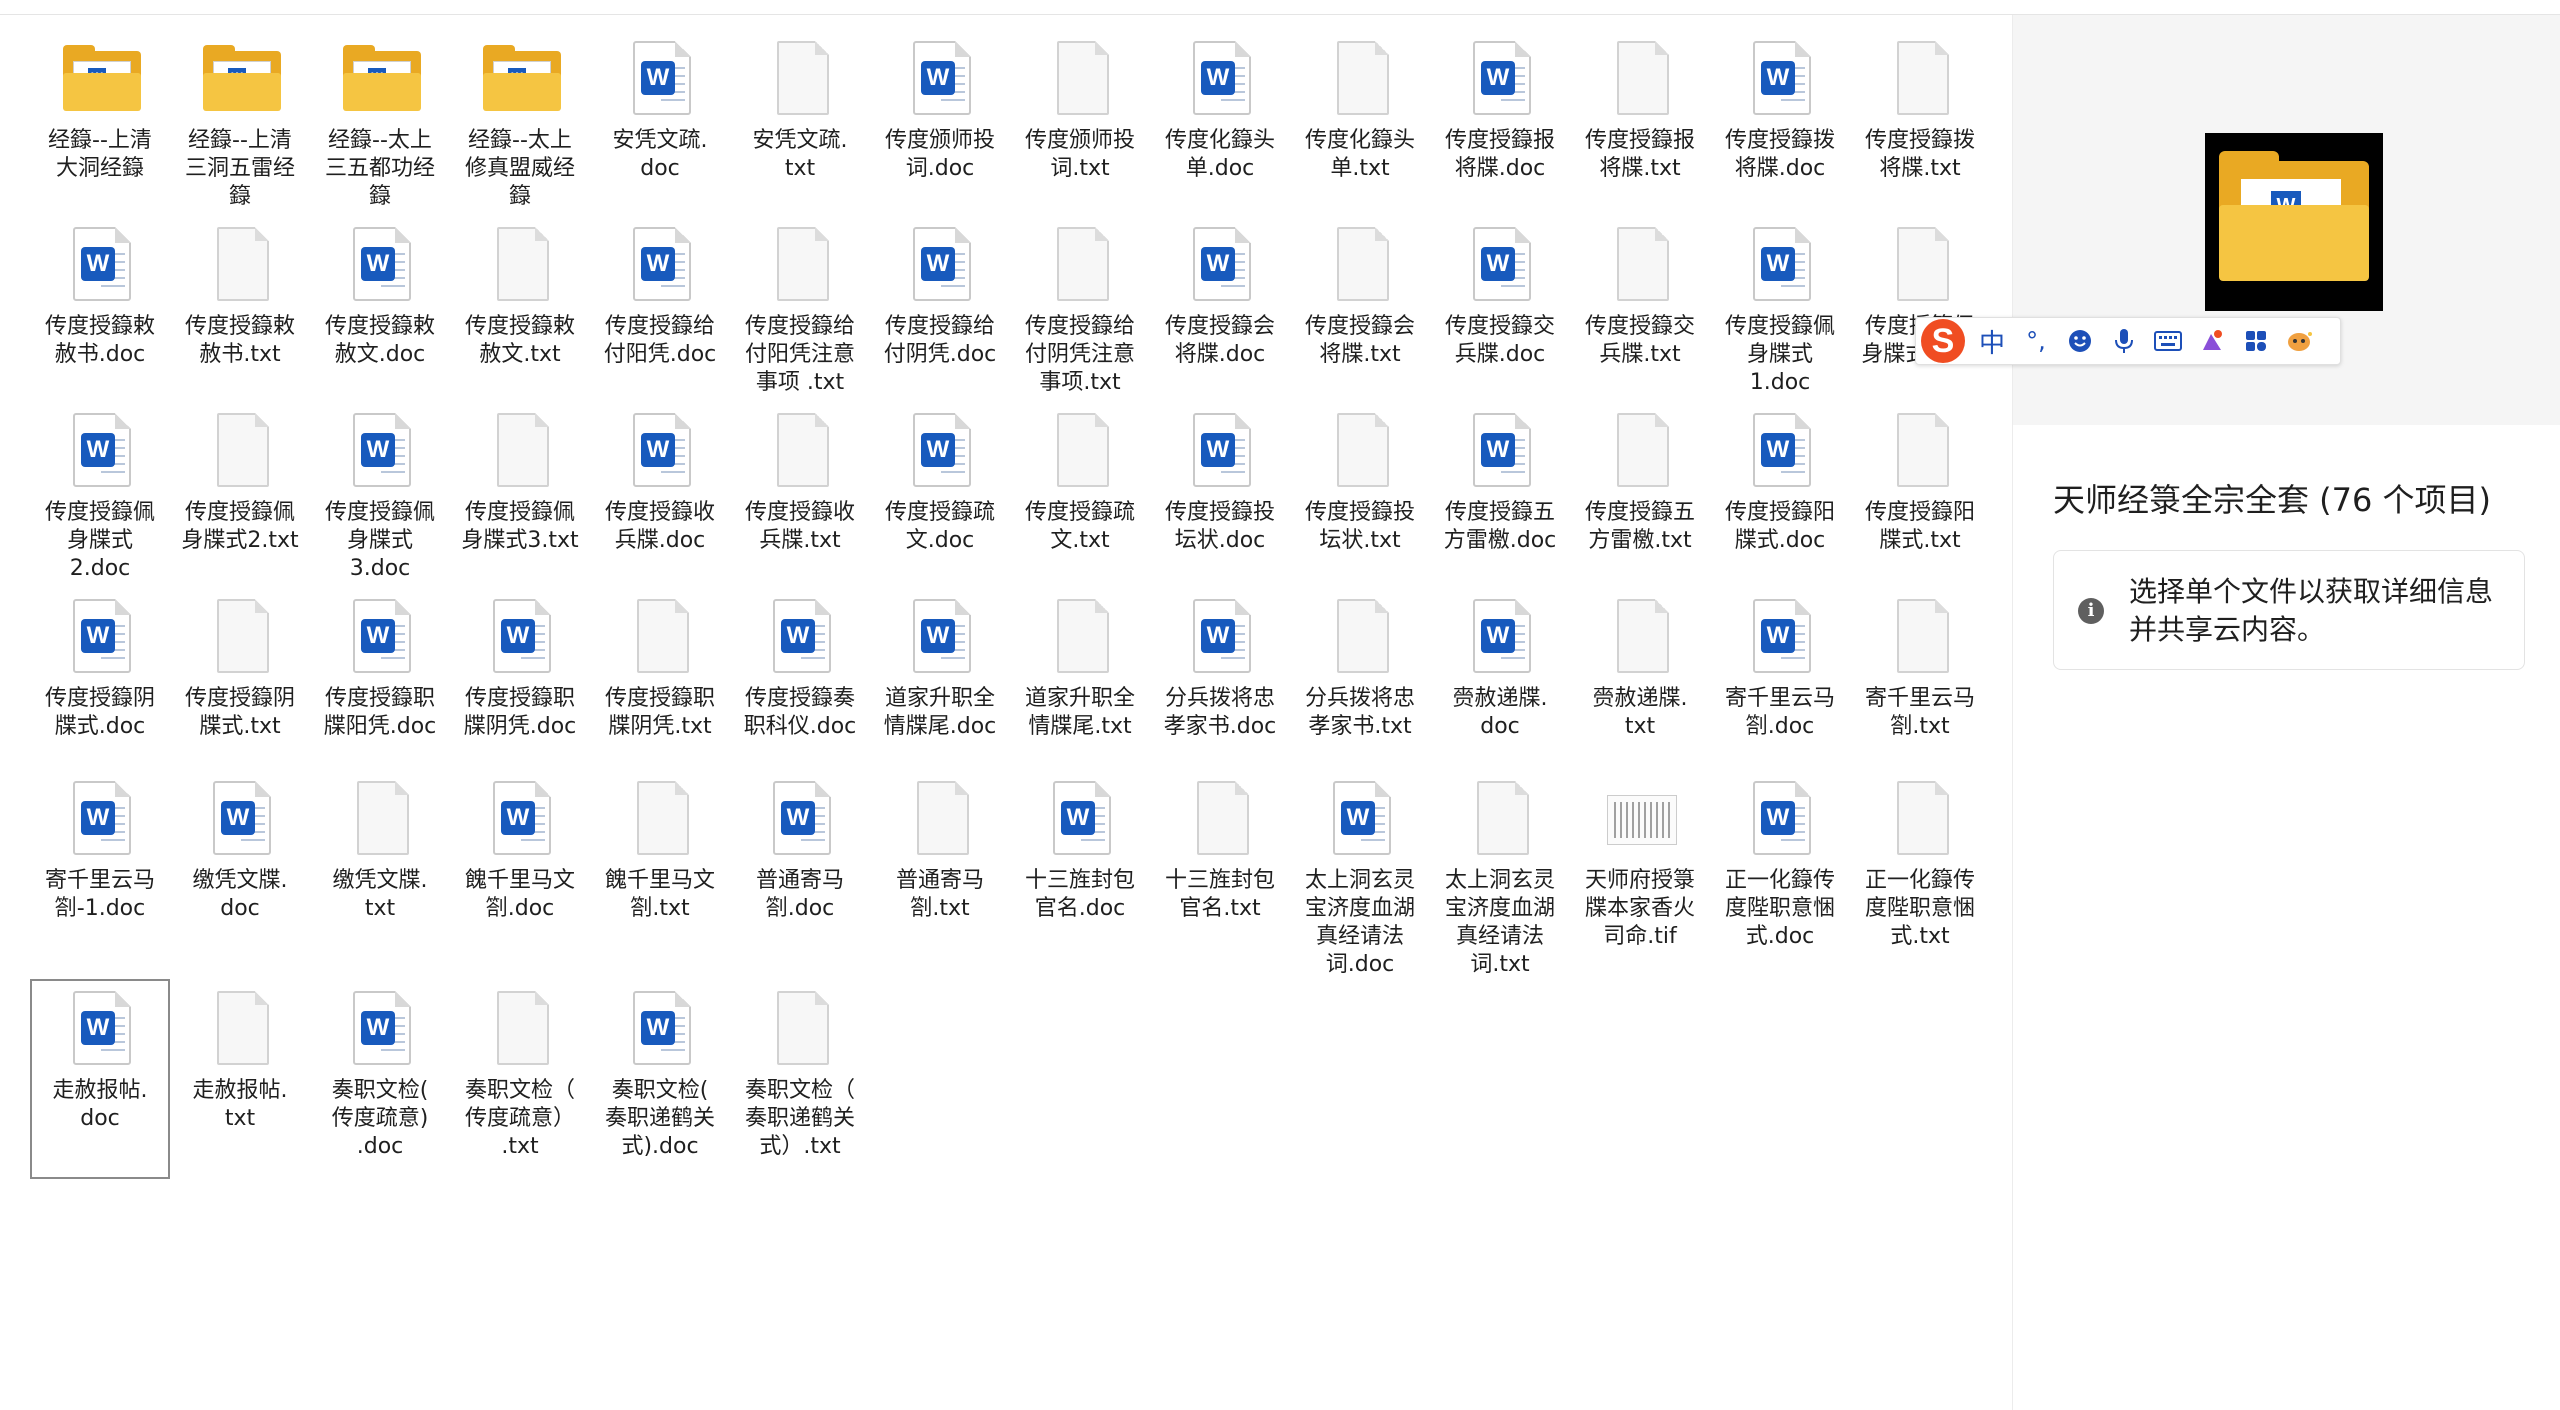  Describe the element at coordinates (240, 678) in the screenshot. I see `file-item: 传度授籙阴 牒式.txt` at that location.